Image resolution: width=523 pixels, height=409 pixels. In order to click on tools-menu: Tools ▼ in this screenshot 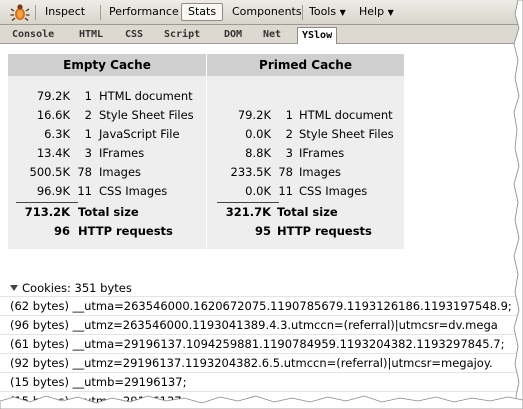, I will do `click(327, 12)`.